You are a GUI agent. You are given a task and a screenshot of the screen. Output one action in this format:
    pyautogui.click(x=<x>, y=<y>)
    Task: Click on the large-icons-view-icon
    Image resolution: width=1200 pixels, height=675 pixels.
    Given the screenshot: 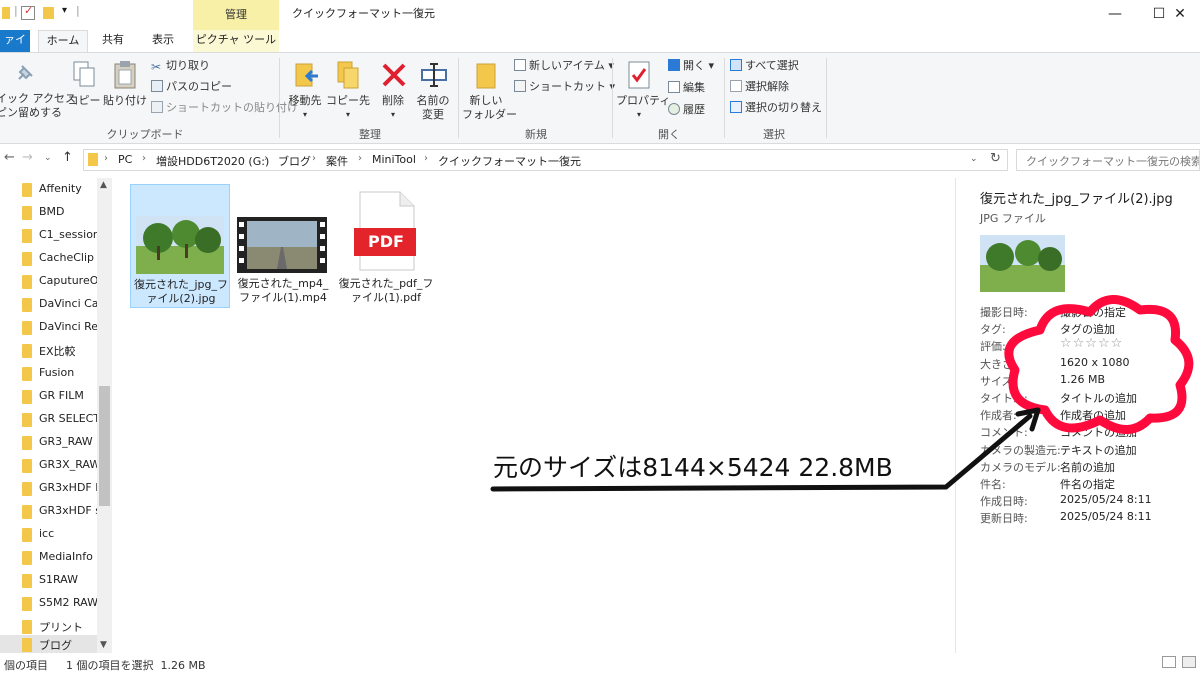 What is the action you would take?
    pyautogui.click(x=1189, y=662)
    